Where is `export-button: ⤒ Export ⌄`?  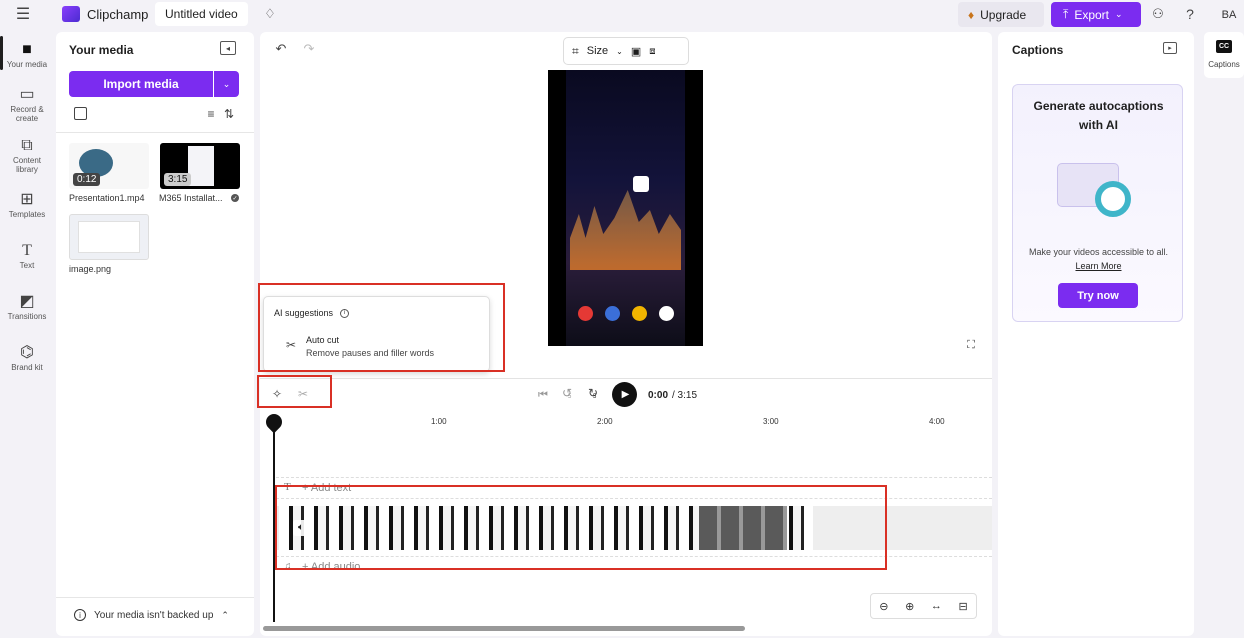 export-button: ⤒ Export ⌄ is located at coordinates (1096, 14).